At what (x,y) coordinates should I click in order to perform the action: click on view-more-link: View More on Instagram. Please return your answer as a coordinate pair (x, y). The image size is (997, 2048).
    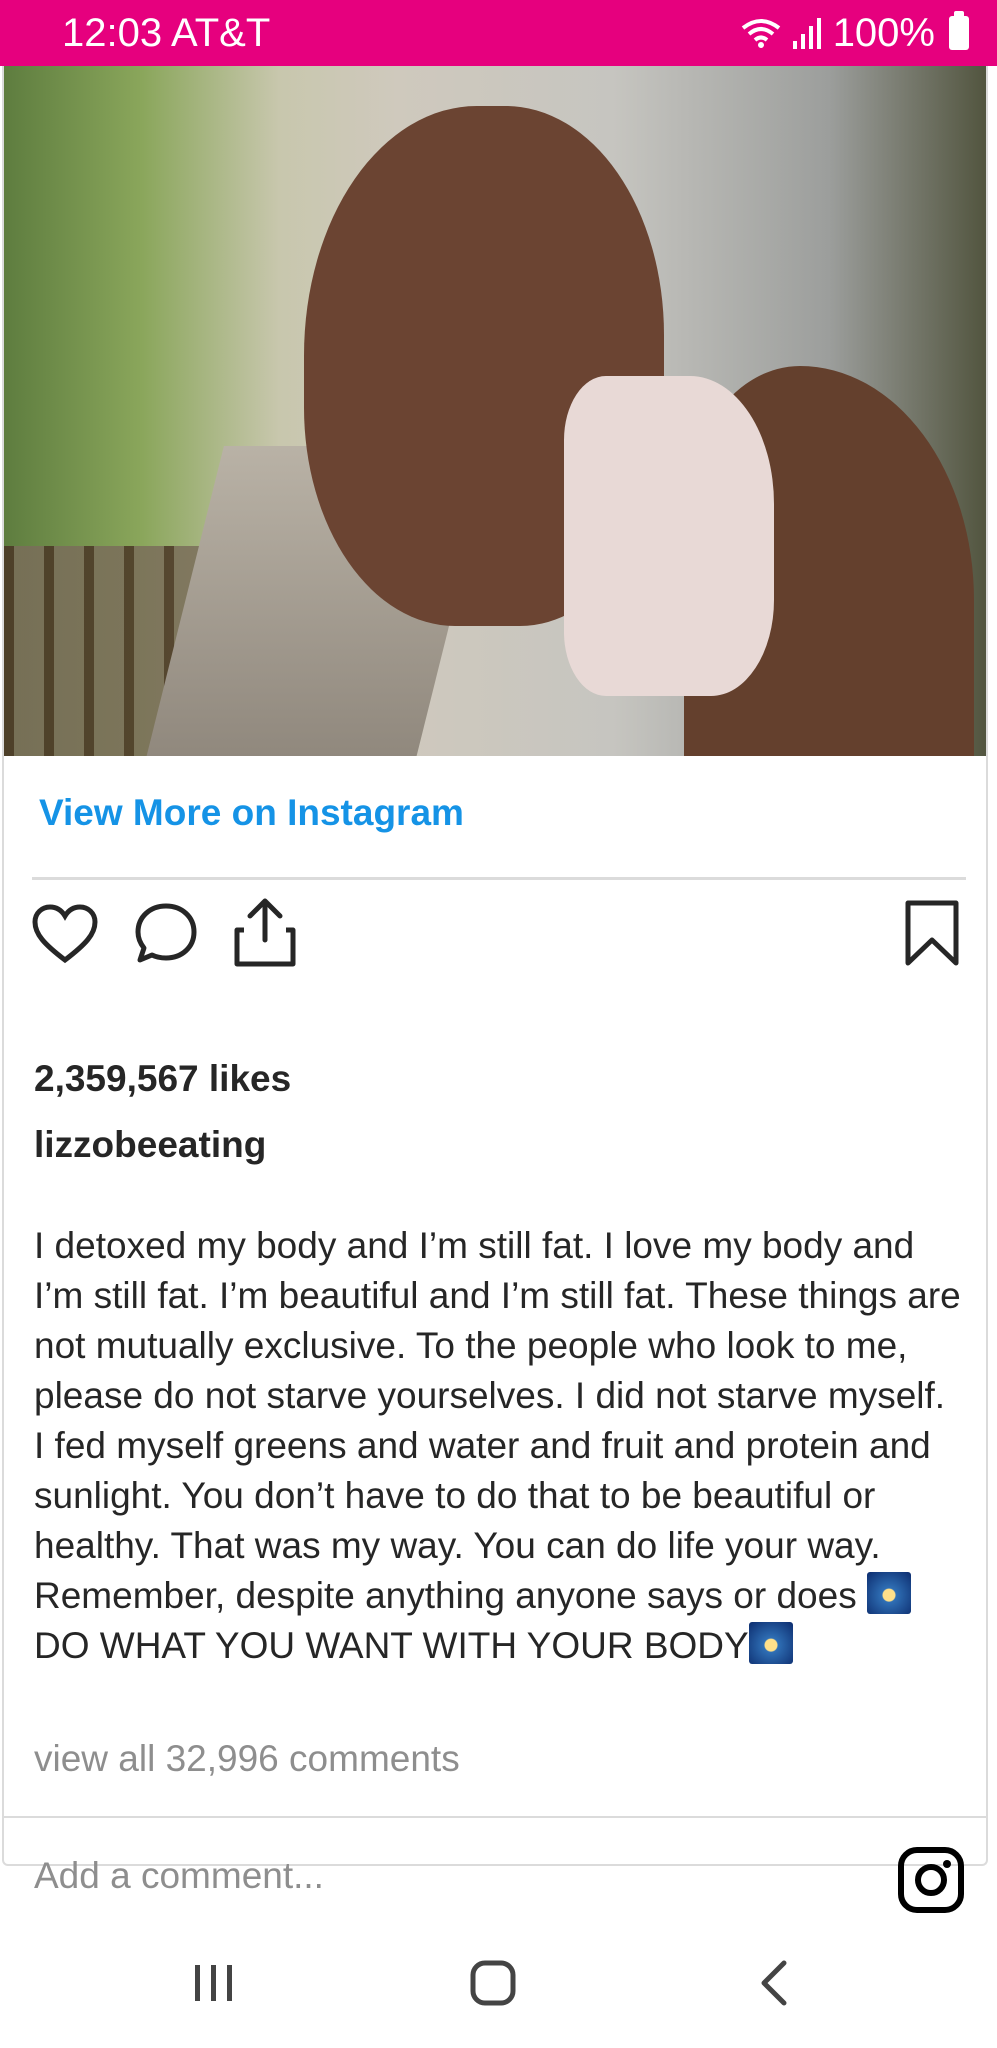
    Looking at the image, I should click on (251, 813).